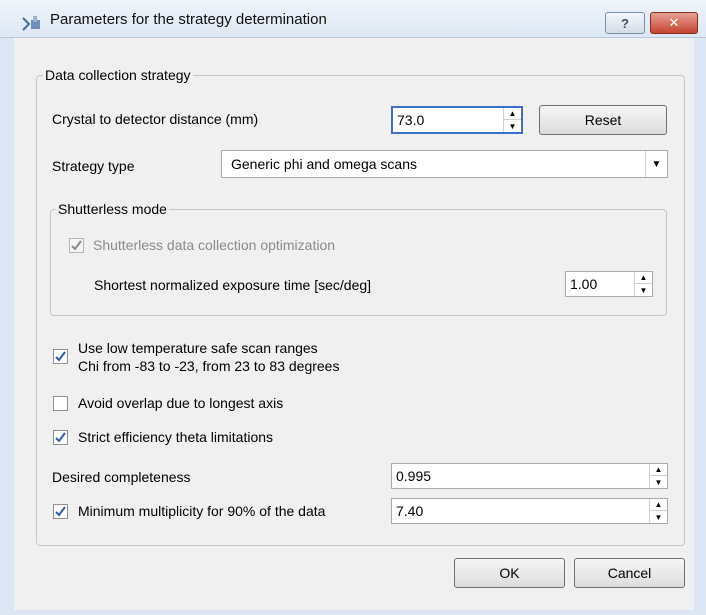  I want to click on avoid-overlap-checkbox, so click(60, 403).